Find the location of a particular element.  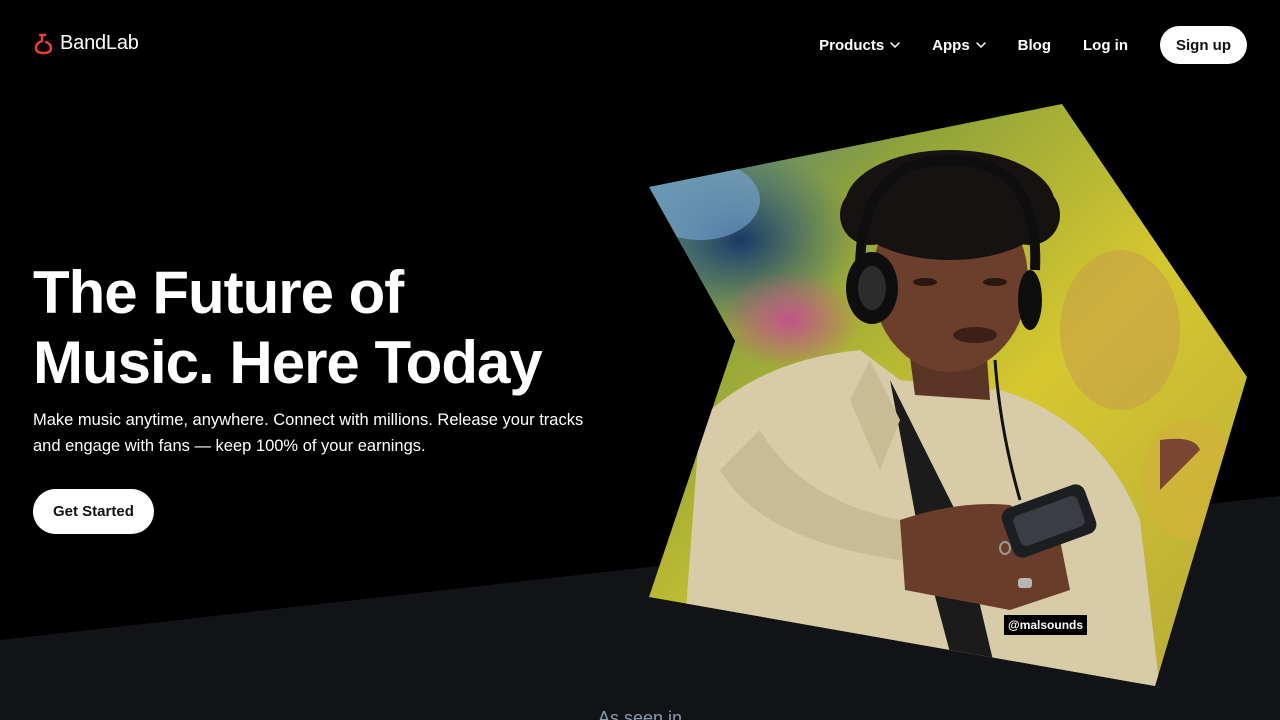

nav-login: Log in is located at coordinates (1105, 45).